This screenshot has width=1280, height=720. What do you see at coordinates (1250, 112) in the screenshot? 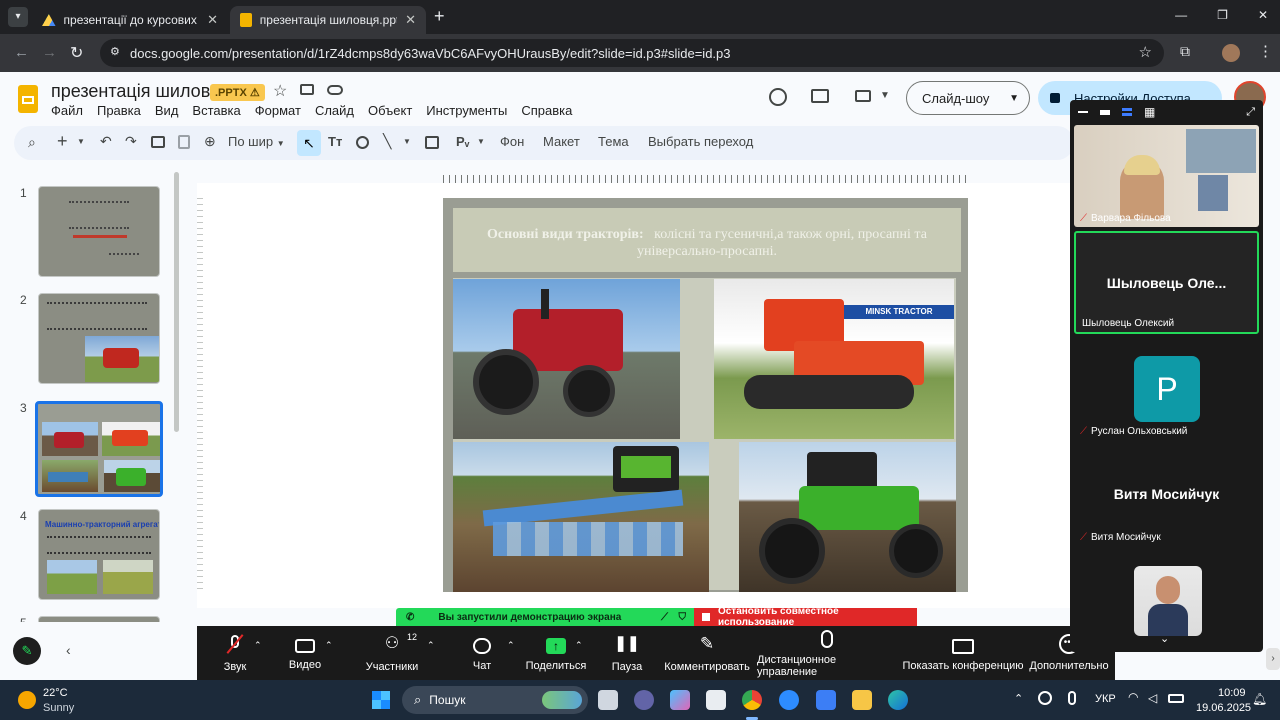
I see `expand-icon: ⤢` at bounding box center [1250, 112].